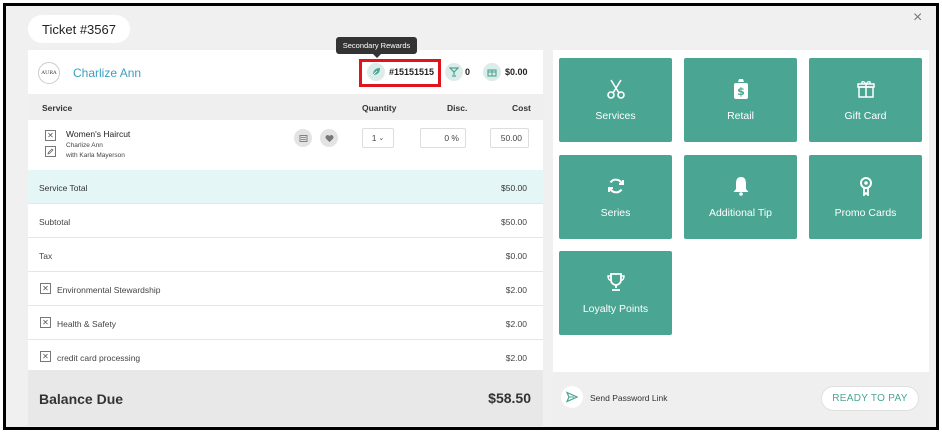 The height and width of the screenshot is (433, 942). I want to click on service-total-row: Service Total $50.00, so click(285, 187).